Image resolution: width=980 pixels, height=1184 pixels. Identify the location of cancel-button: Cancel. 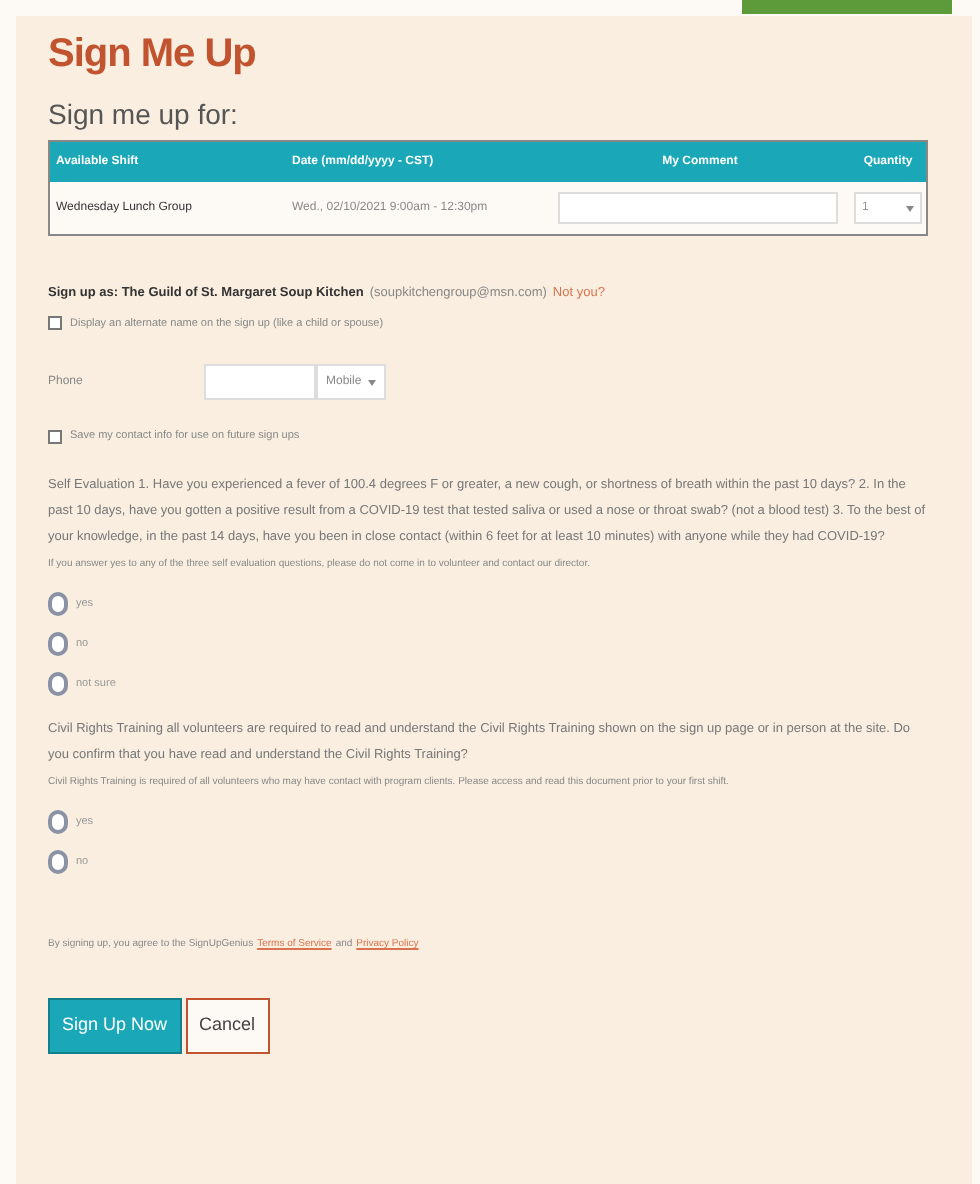
(227, 1025).